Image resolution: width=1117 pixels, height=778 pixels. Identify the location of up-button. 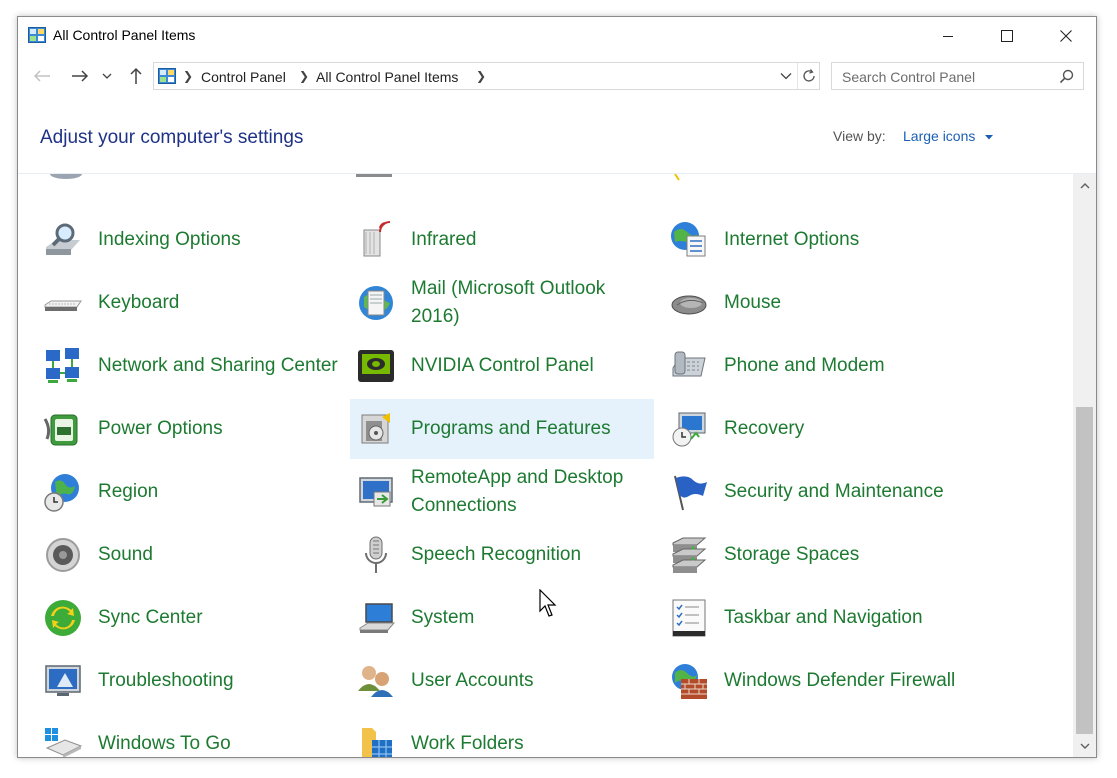
(136, 76).